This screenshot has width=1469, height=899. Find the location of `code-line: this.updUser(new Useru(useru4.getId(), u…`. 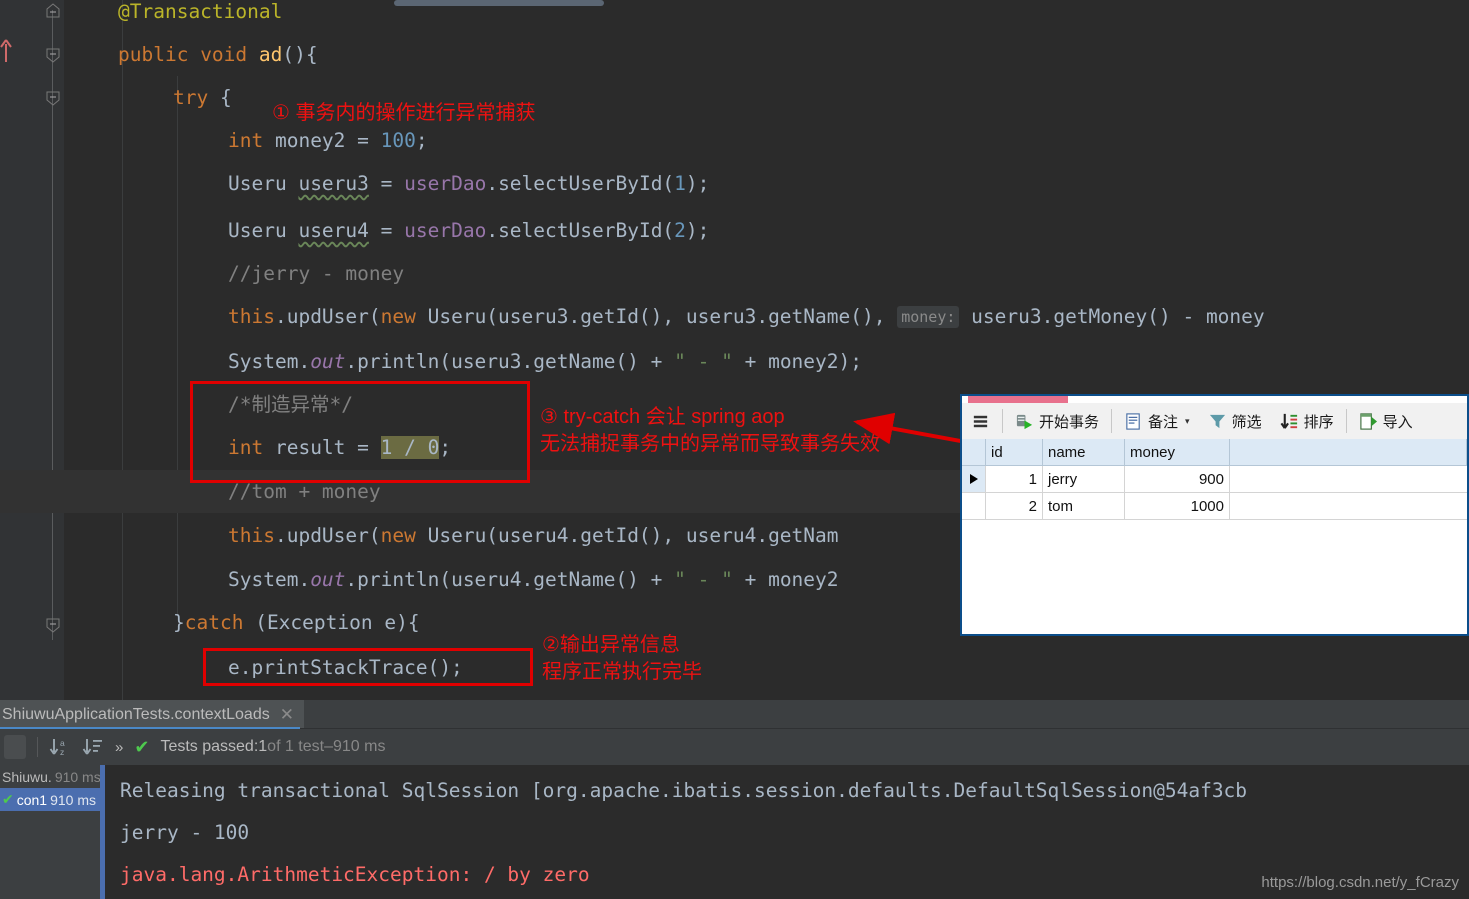

code-line: this.updUser(new Useru(useru4.getId(), u… is located at coordinates (533, 535).